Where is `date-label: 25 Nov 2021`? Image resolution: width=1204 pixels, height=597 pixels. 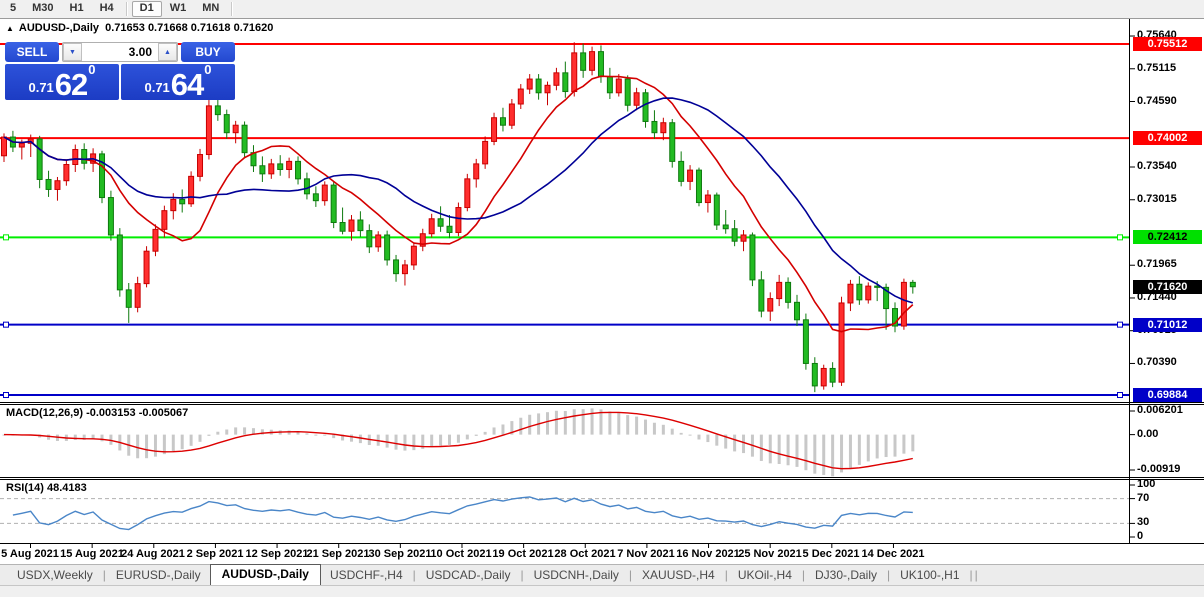
date-label: 25 Nov 2021 is located at coordinates (770, 554).